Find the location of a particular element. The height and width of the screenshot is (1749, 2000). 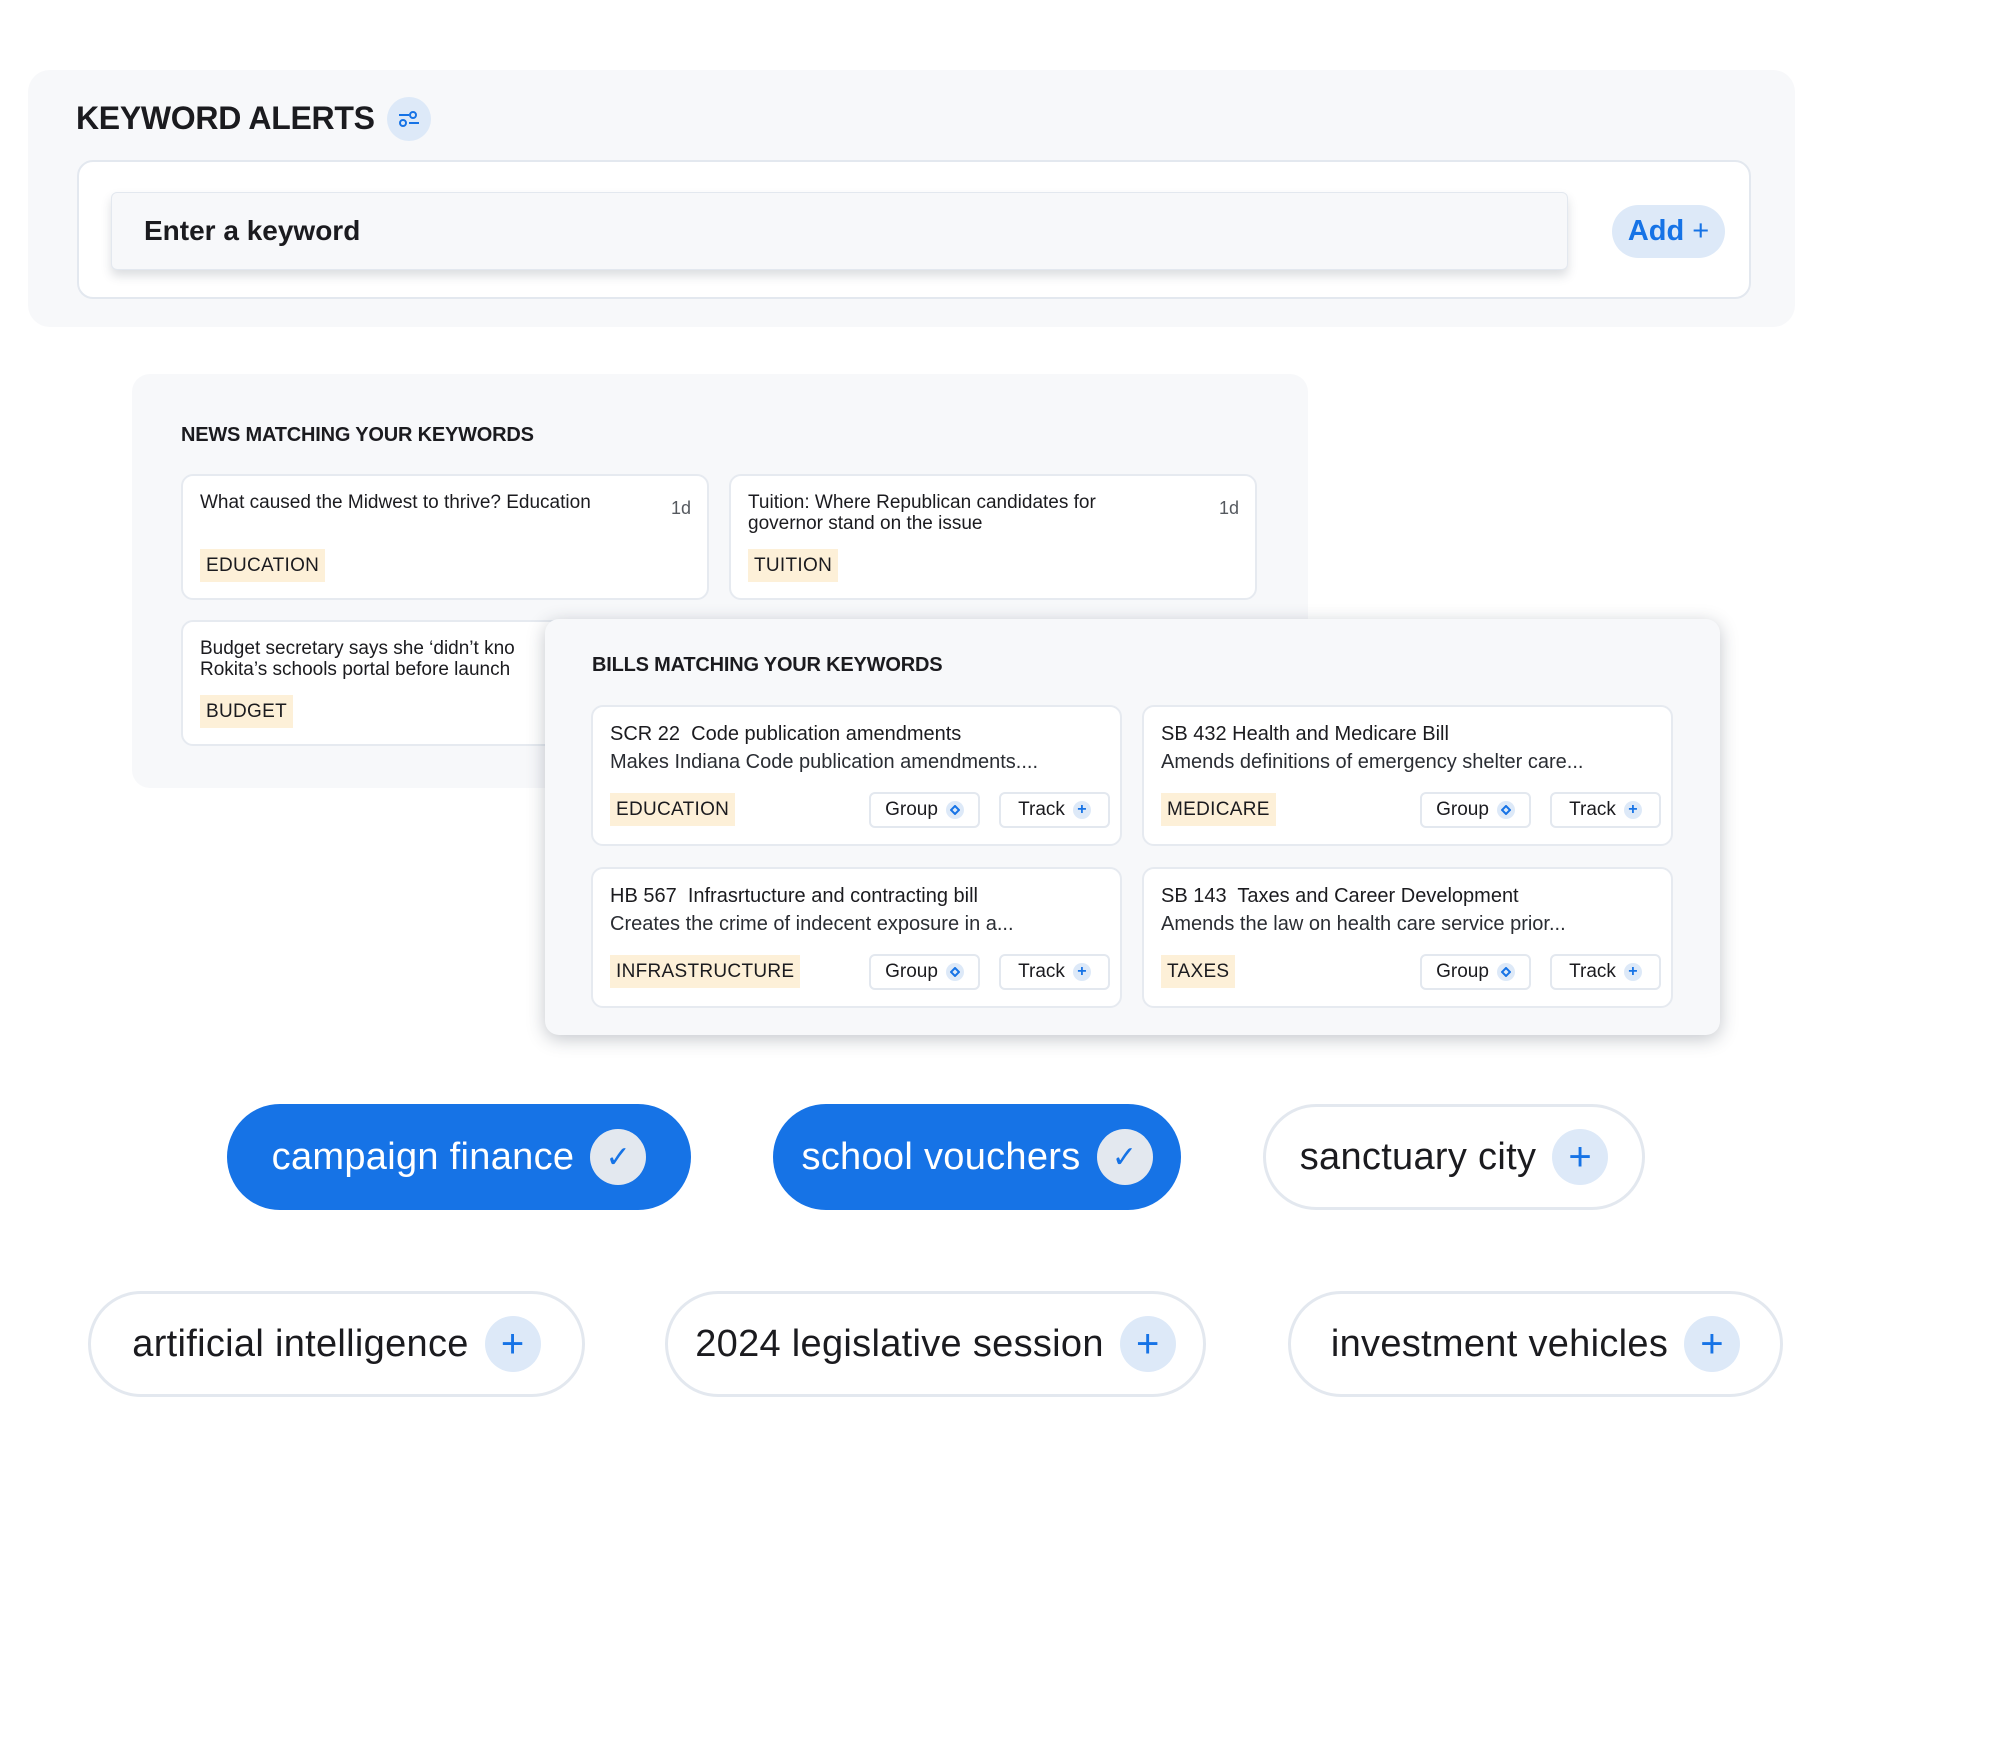

news-tag: EDUCATION is located at coordinates (263, 565).